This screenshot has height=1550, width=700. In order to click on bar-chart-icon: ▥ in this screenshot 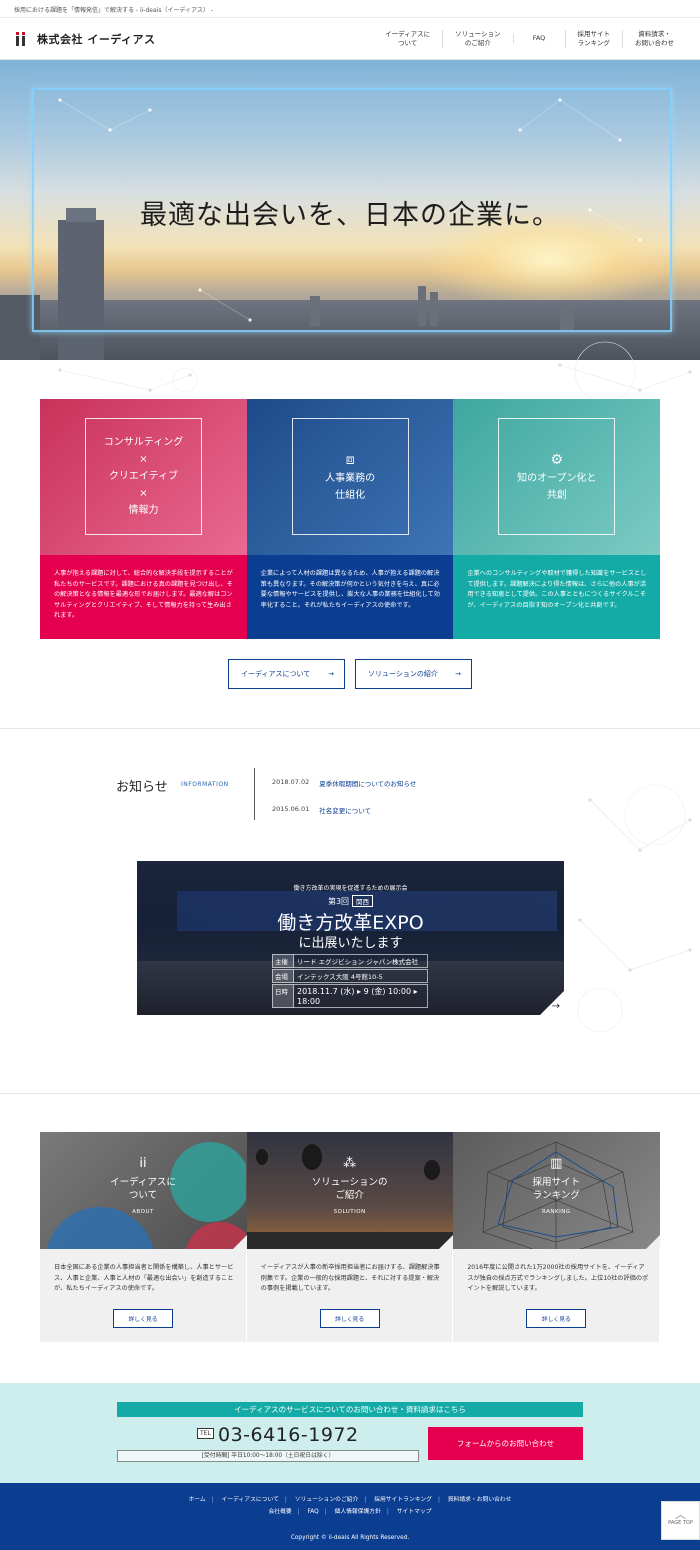, I will do `click(556, 1163)`.